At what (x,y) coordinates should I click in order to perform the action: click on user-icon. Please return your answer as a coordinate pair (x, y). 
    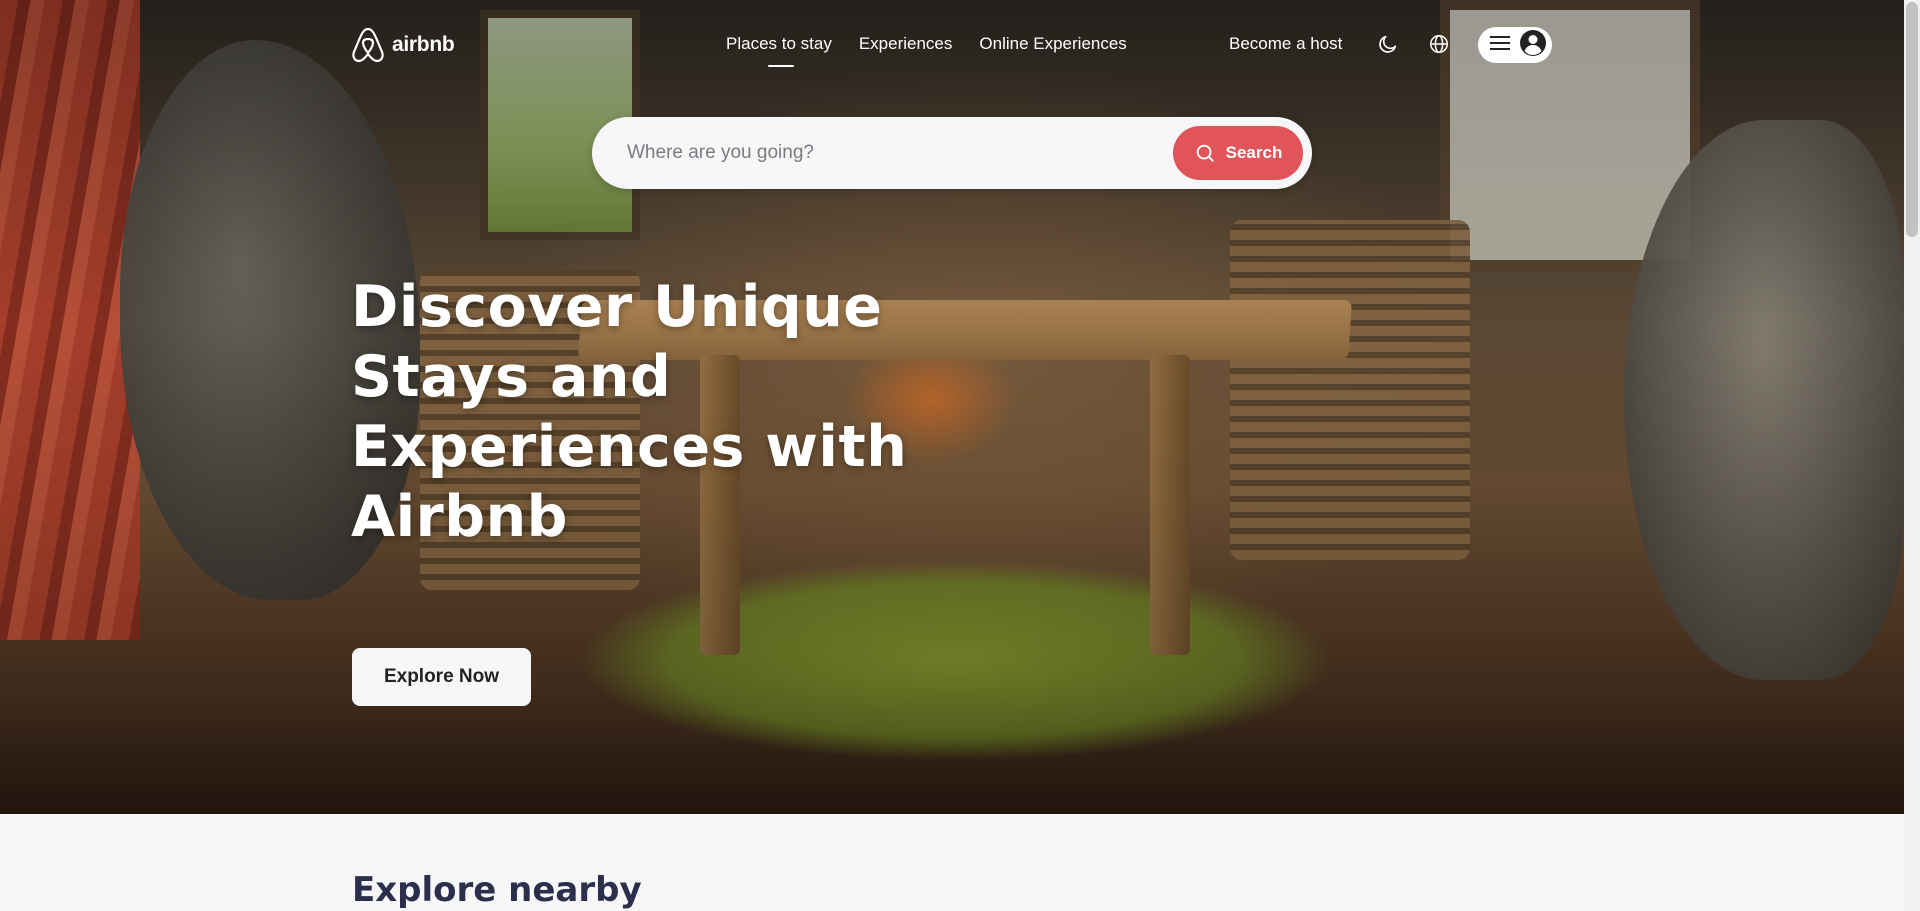
    Looking at the image, I should click on (1533, 45).